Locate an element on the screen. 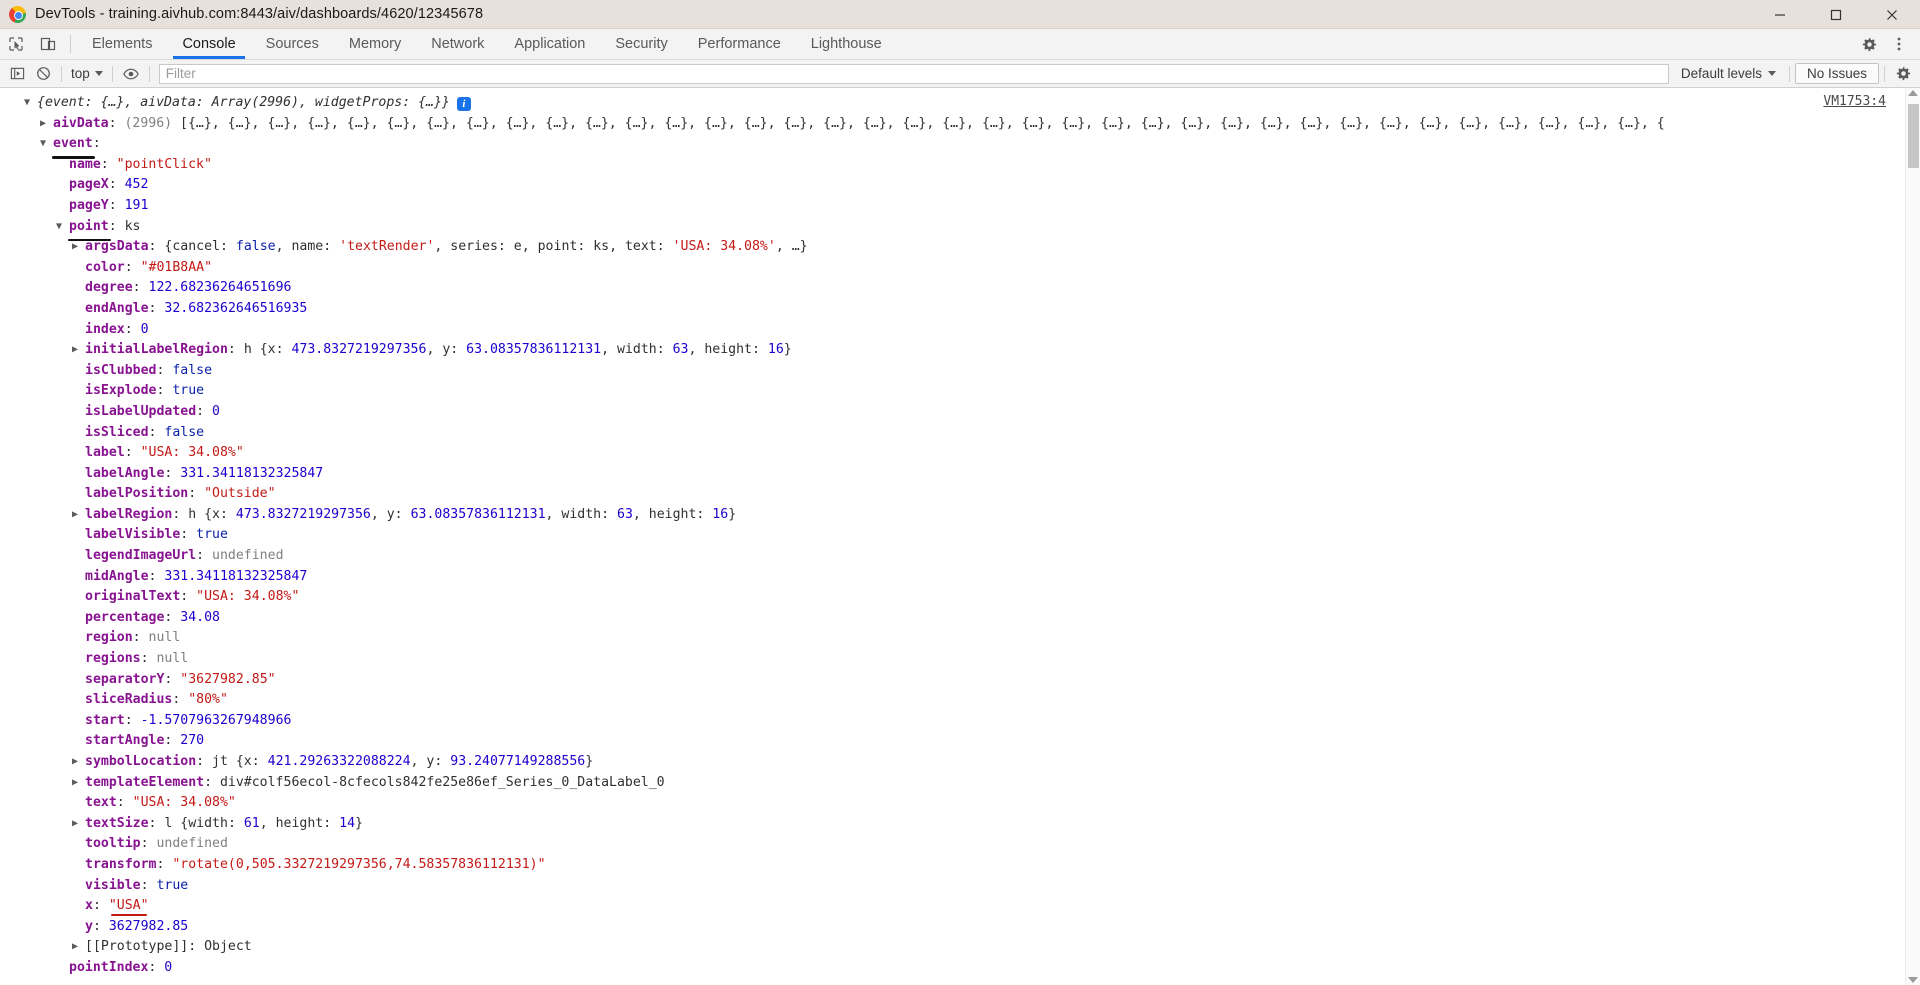 This screenshot has height=985, width=1920. log-token: "USA: 34.08%" is located at coordinates (248, 597).